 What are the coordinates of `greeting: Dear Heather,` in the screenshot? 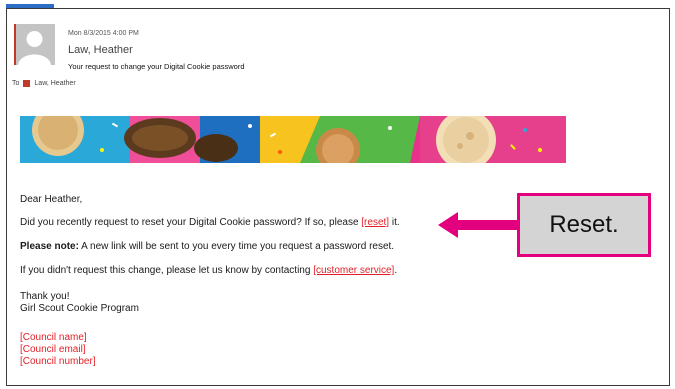 It's located at (51, 199).